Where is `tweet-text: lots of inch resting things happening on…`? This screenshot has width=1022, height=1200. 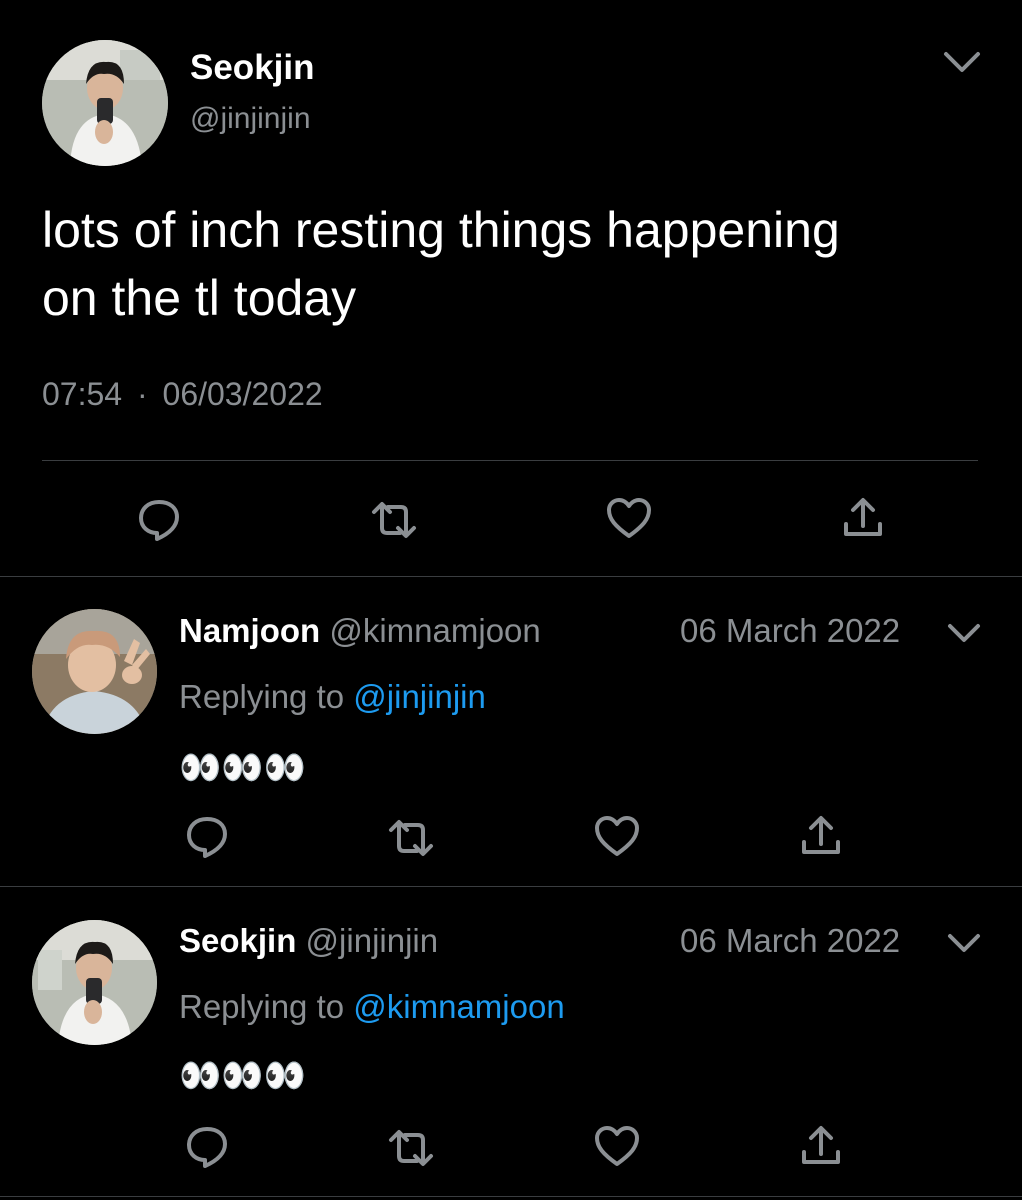 tweet-text: lots of inch resting things happening on… is located at coordinates (441, 264).